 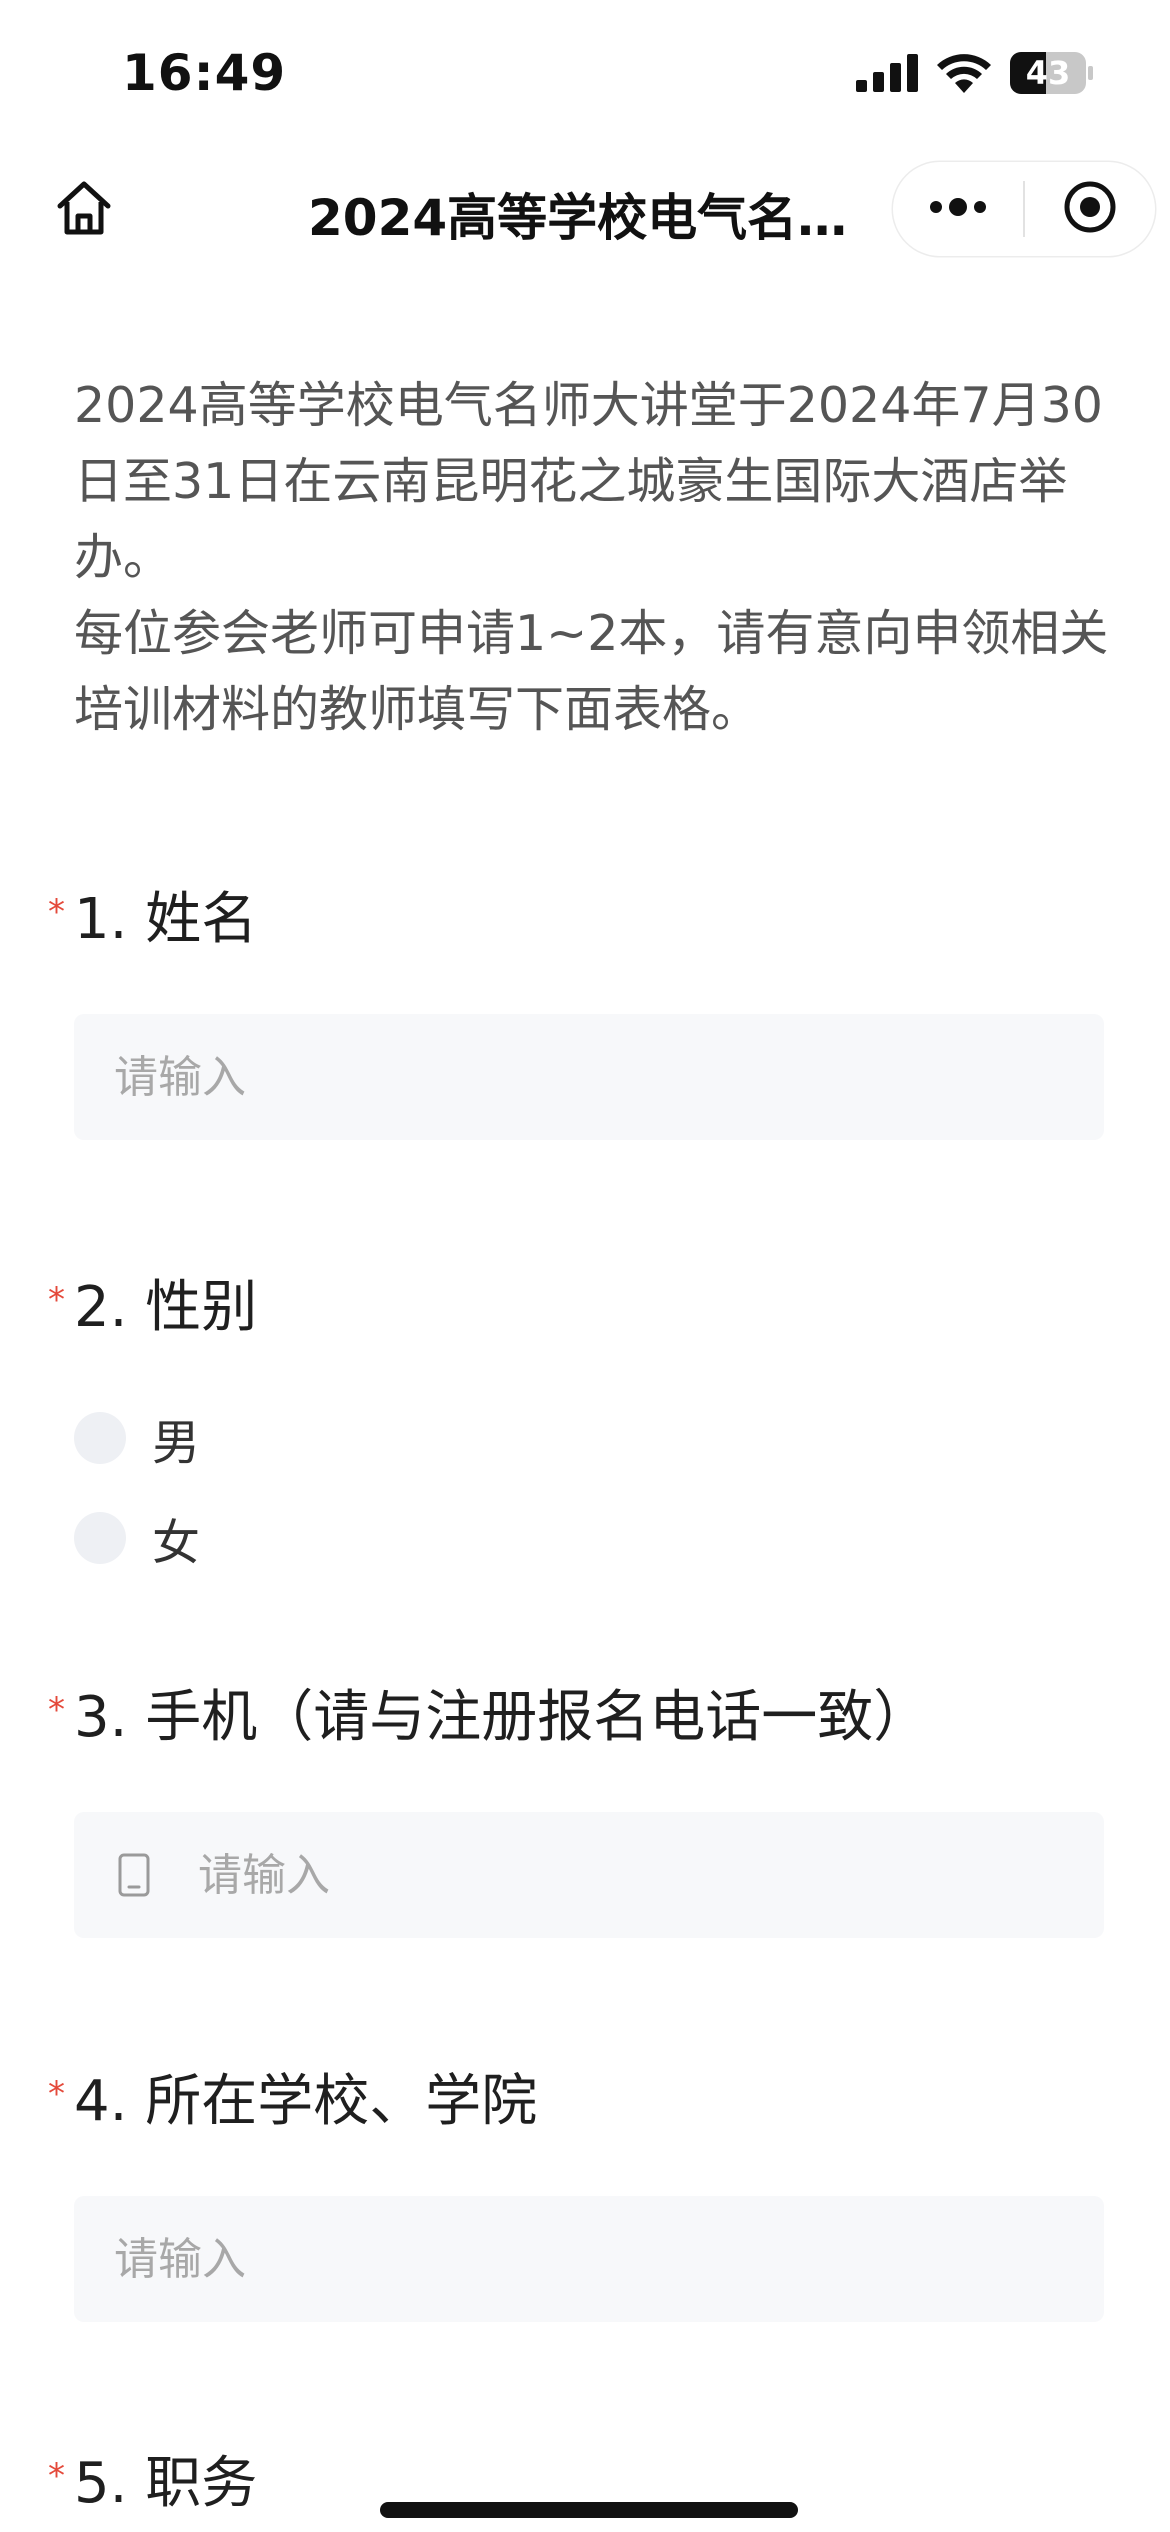 I want to click on gender-radio-group: 男 女, so click(x=589, y=1488).